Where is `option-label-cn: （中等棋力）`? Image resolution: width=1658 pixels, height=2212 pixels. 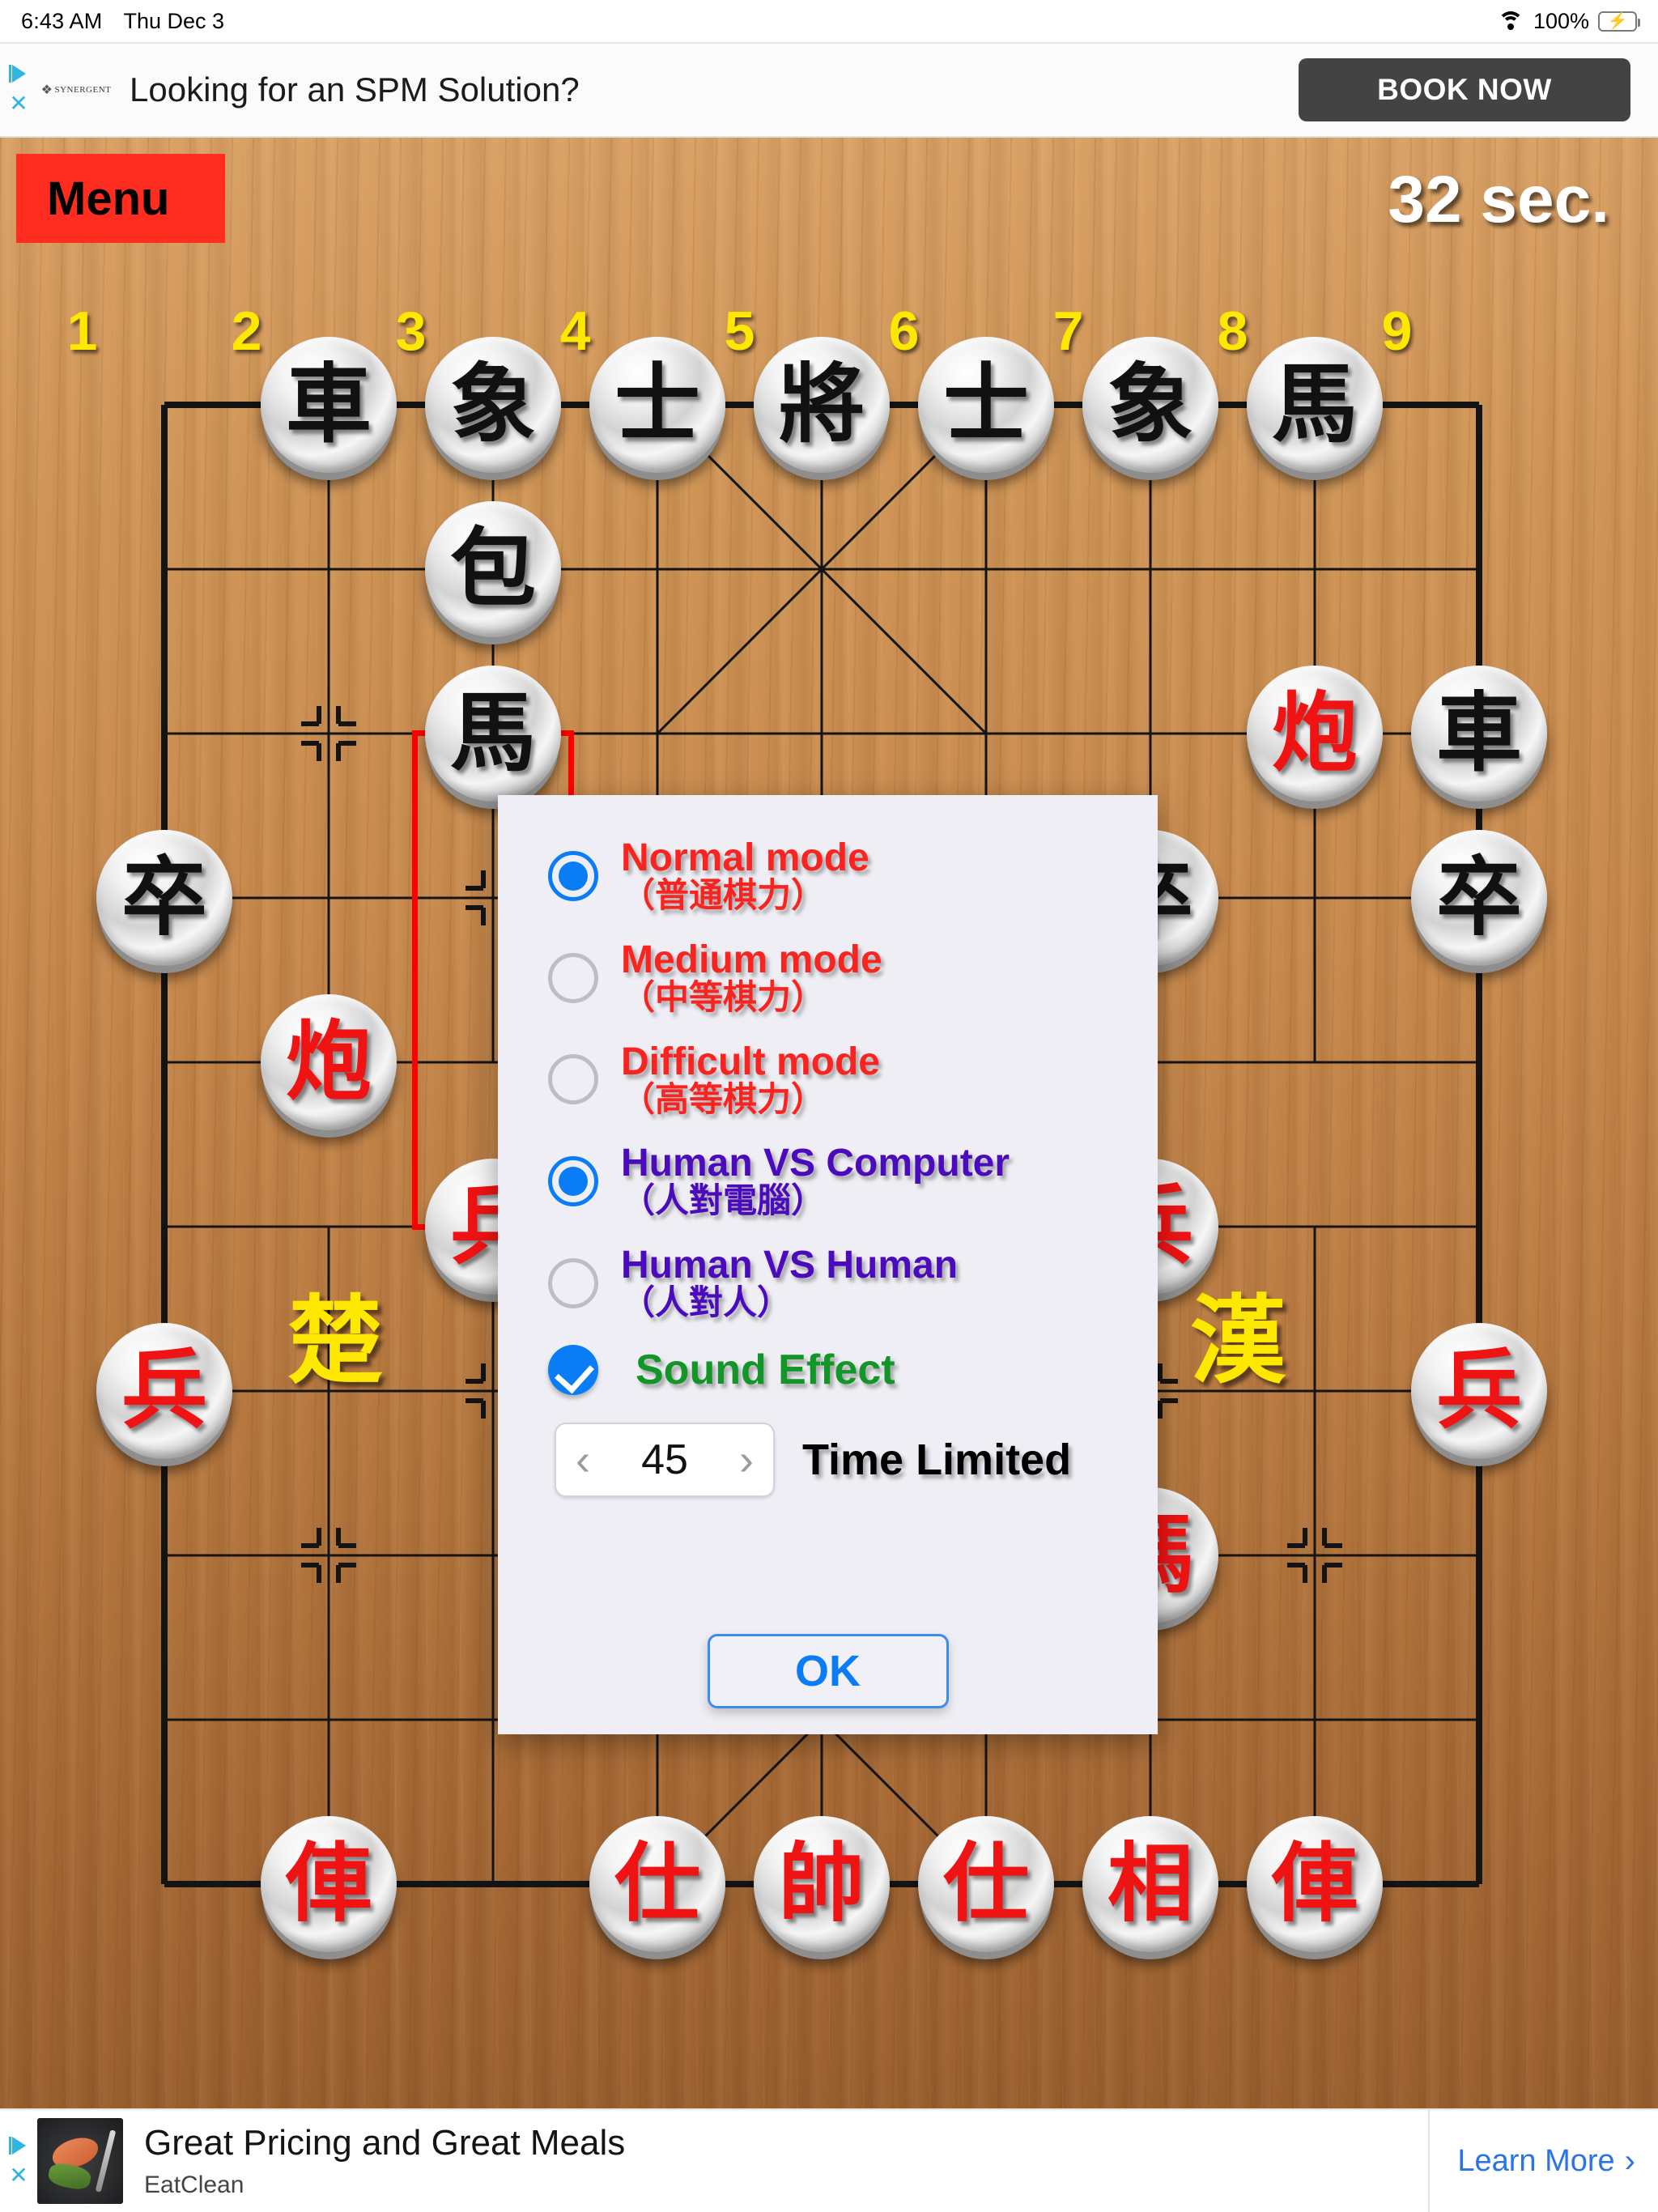
option-label-cn: （中等棋力） is located at coordinates (723, 996).